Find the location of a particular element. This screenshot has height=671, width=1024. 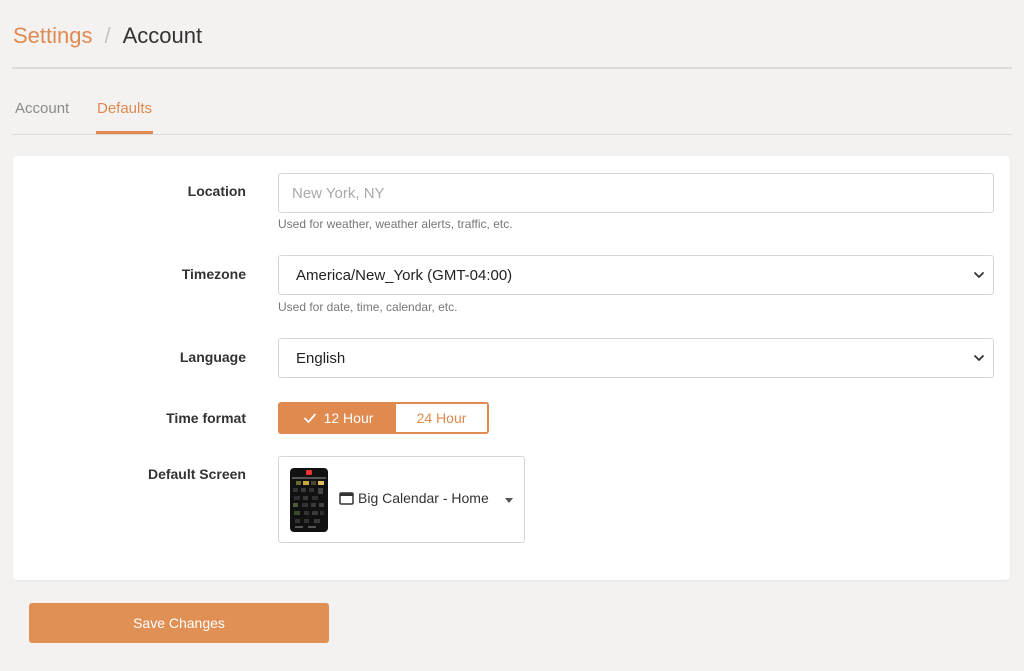

breadcrumb: Settings / Account is located at coordinates (107, 36).